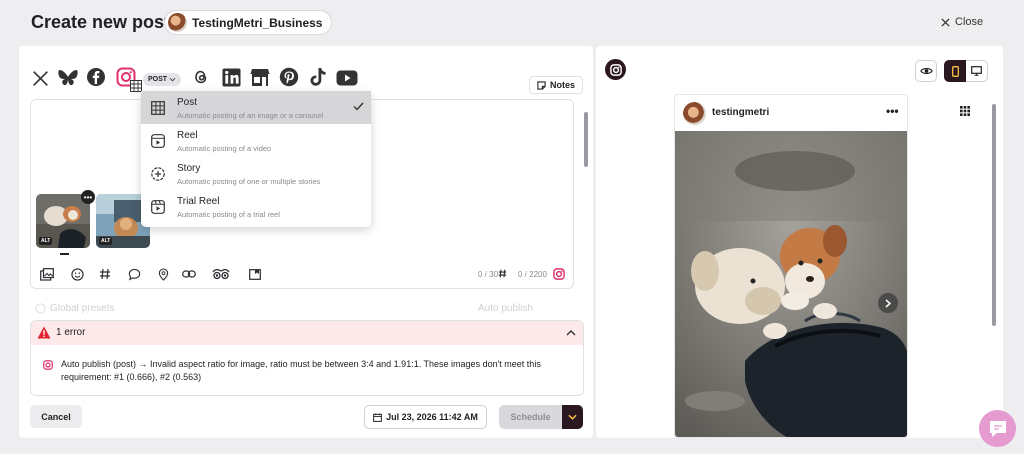 The width and height of the screenshot is (1024, 454). Describe the element at coordinates (40, 308) in the screenshot. I see `settings-icon` at that location.